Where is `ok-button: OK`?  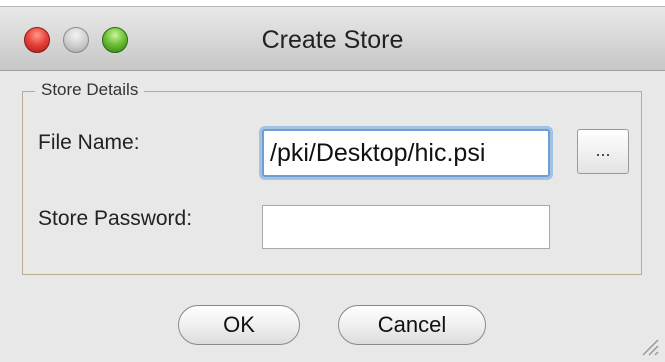
ok-button: OK is located at coordinates (239, 325).